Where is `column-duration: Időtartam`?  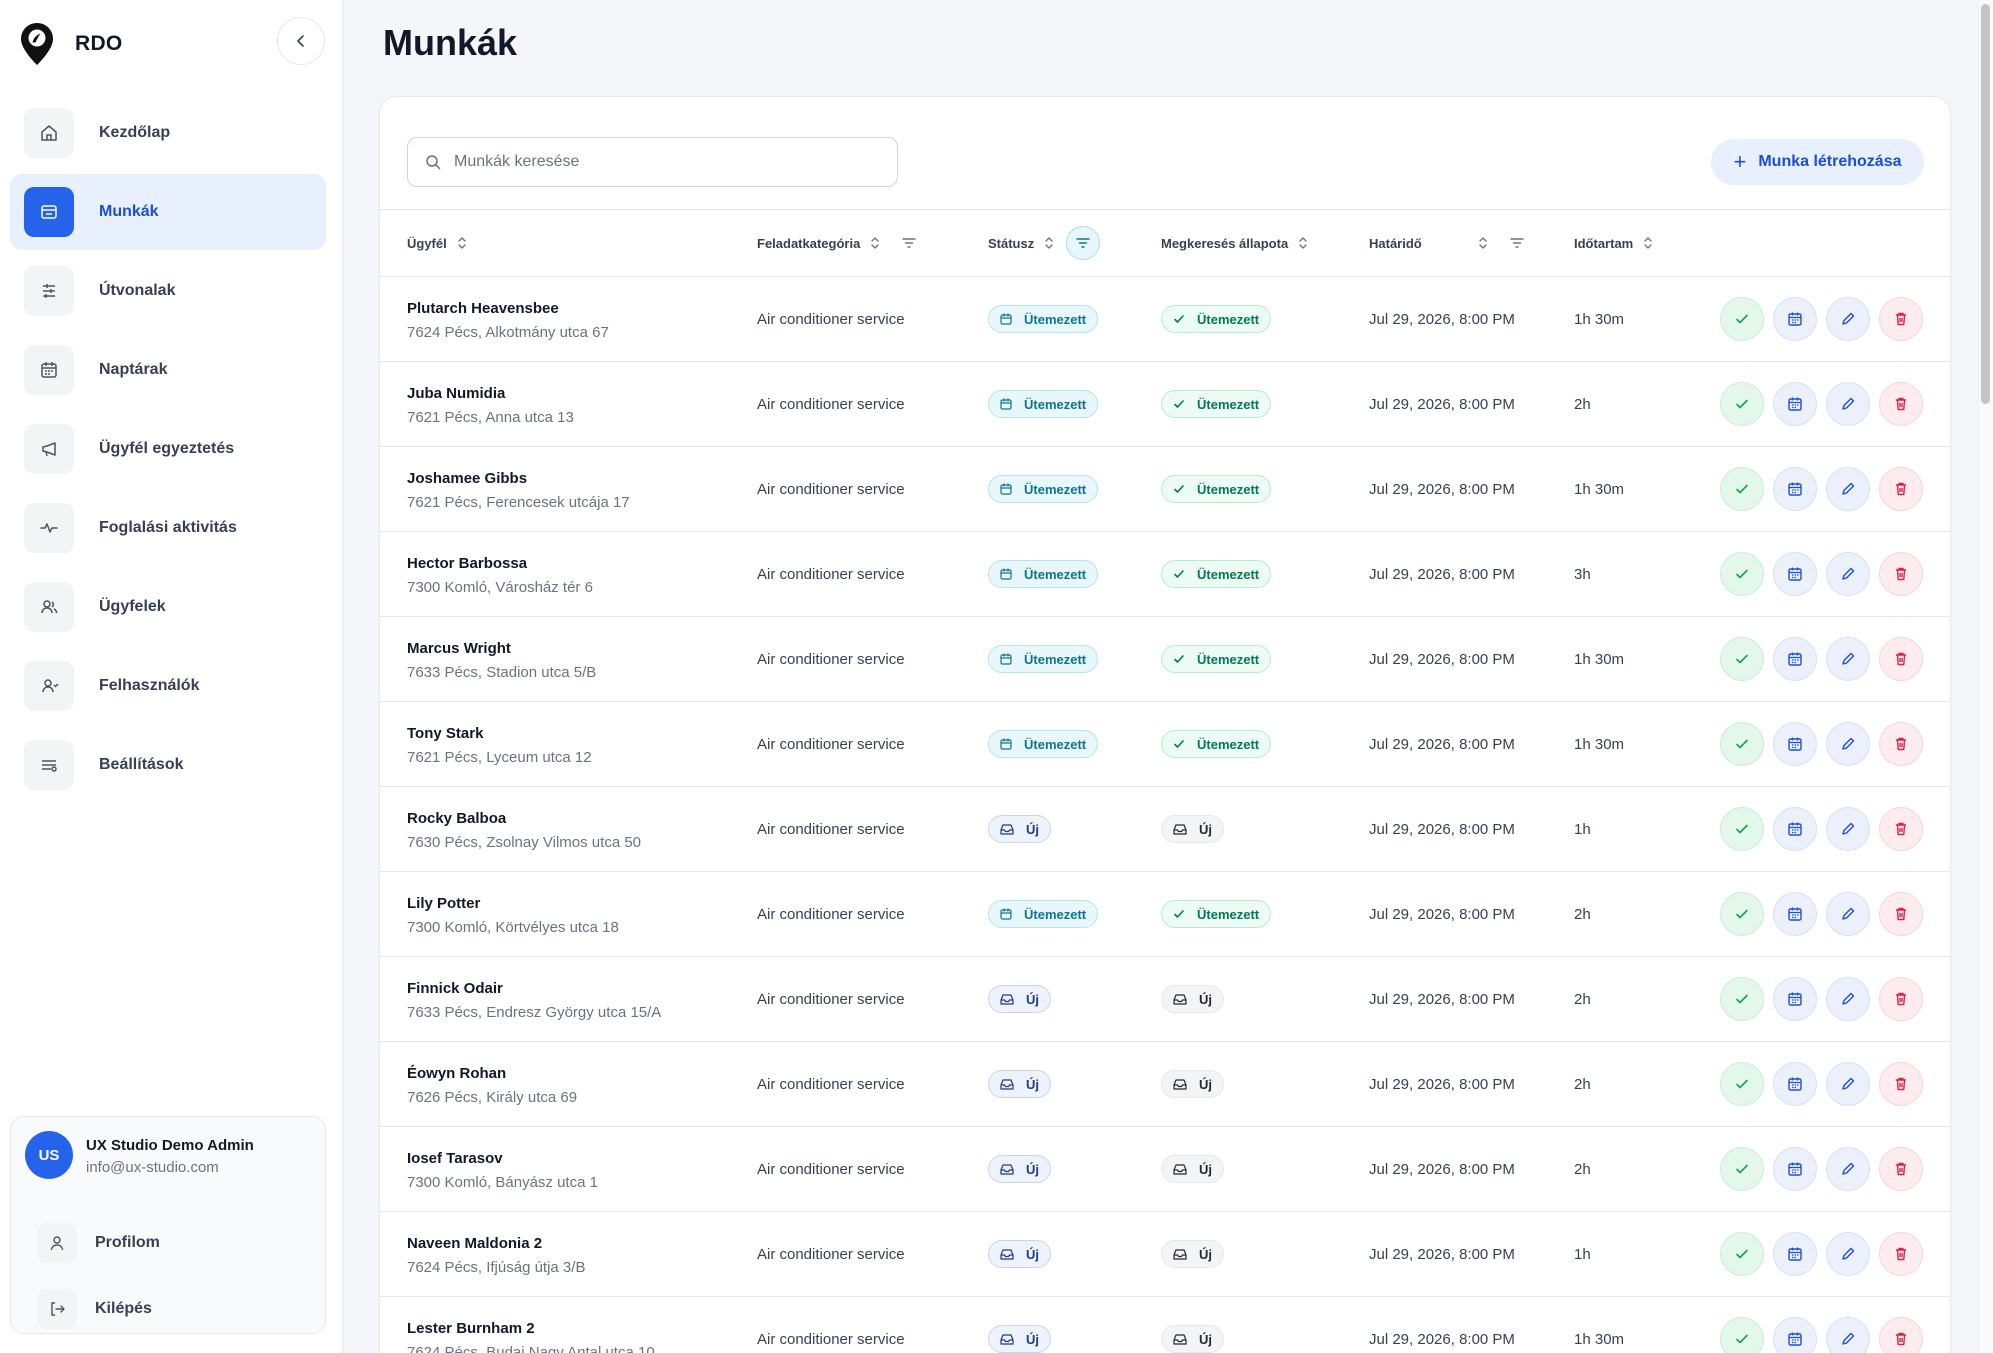
column-duration: Időtartam is located at coordinates (1613, 243).